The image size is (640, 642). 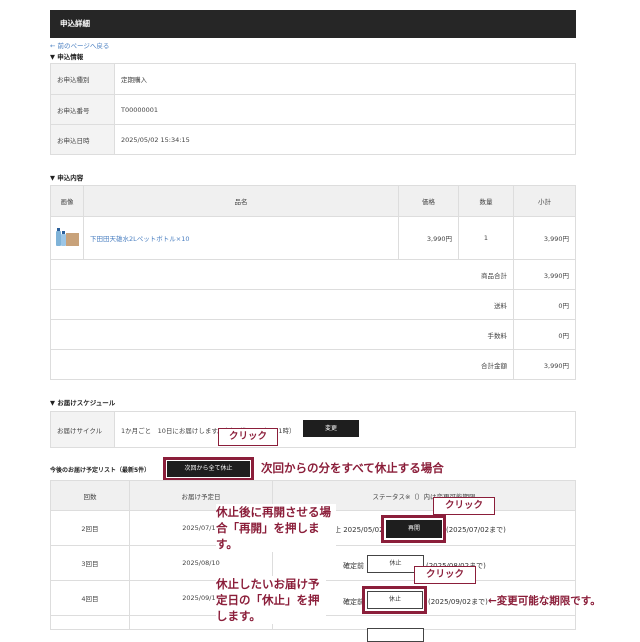 What do you see at coordinates (241, 238) in the screenshot?
I see `product-name-link: 下田田天雄水2Lペットボトル×10` at bounding box center [241, 238].